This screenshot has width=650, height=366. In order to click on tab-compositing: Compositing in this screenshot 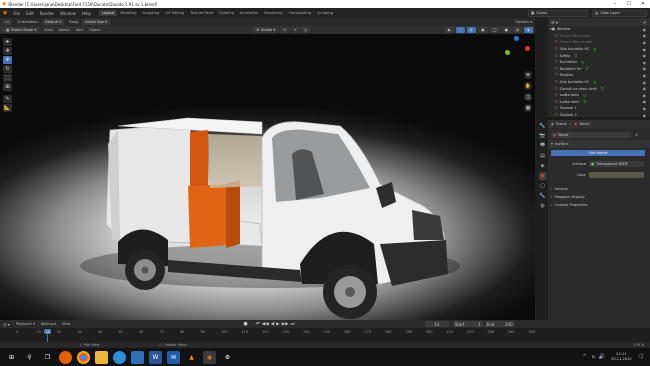, I will do `click(300, 13)`.